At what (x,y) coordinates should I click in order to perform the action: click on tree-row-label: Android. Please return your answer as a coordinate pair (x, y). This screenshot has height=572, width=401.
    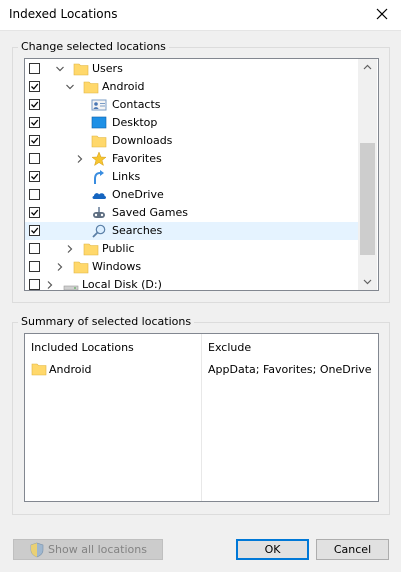
    Looking at the image, I should click on (123, 86).